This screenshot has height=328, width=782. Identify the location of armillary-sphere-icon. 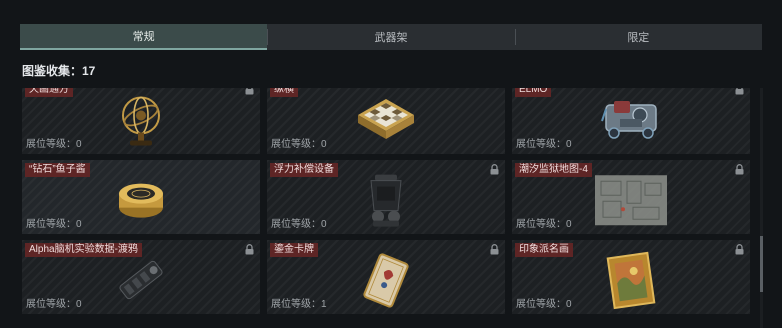
(141, 121).